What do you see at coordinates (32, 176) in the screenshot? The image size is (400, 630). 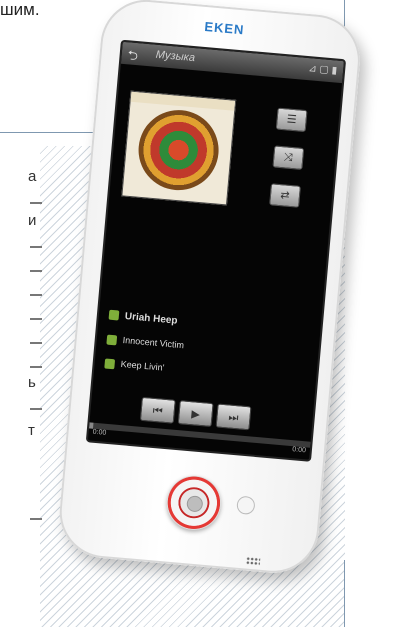 I see `text-fragment: а` at bounding box center [32, 176].